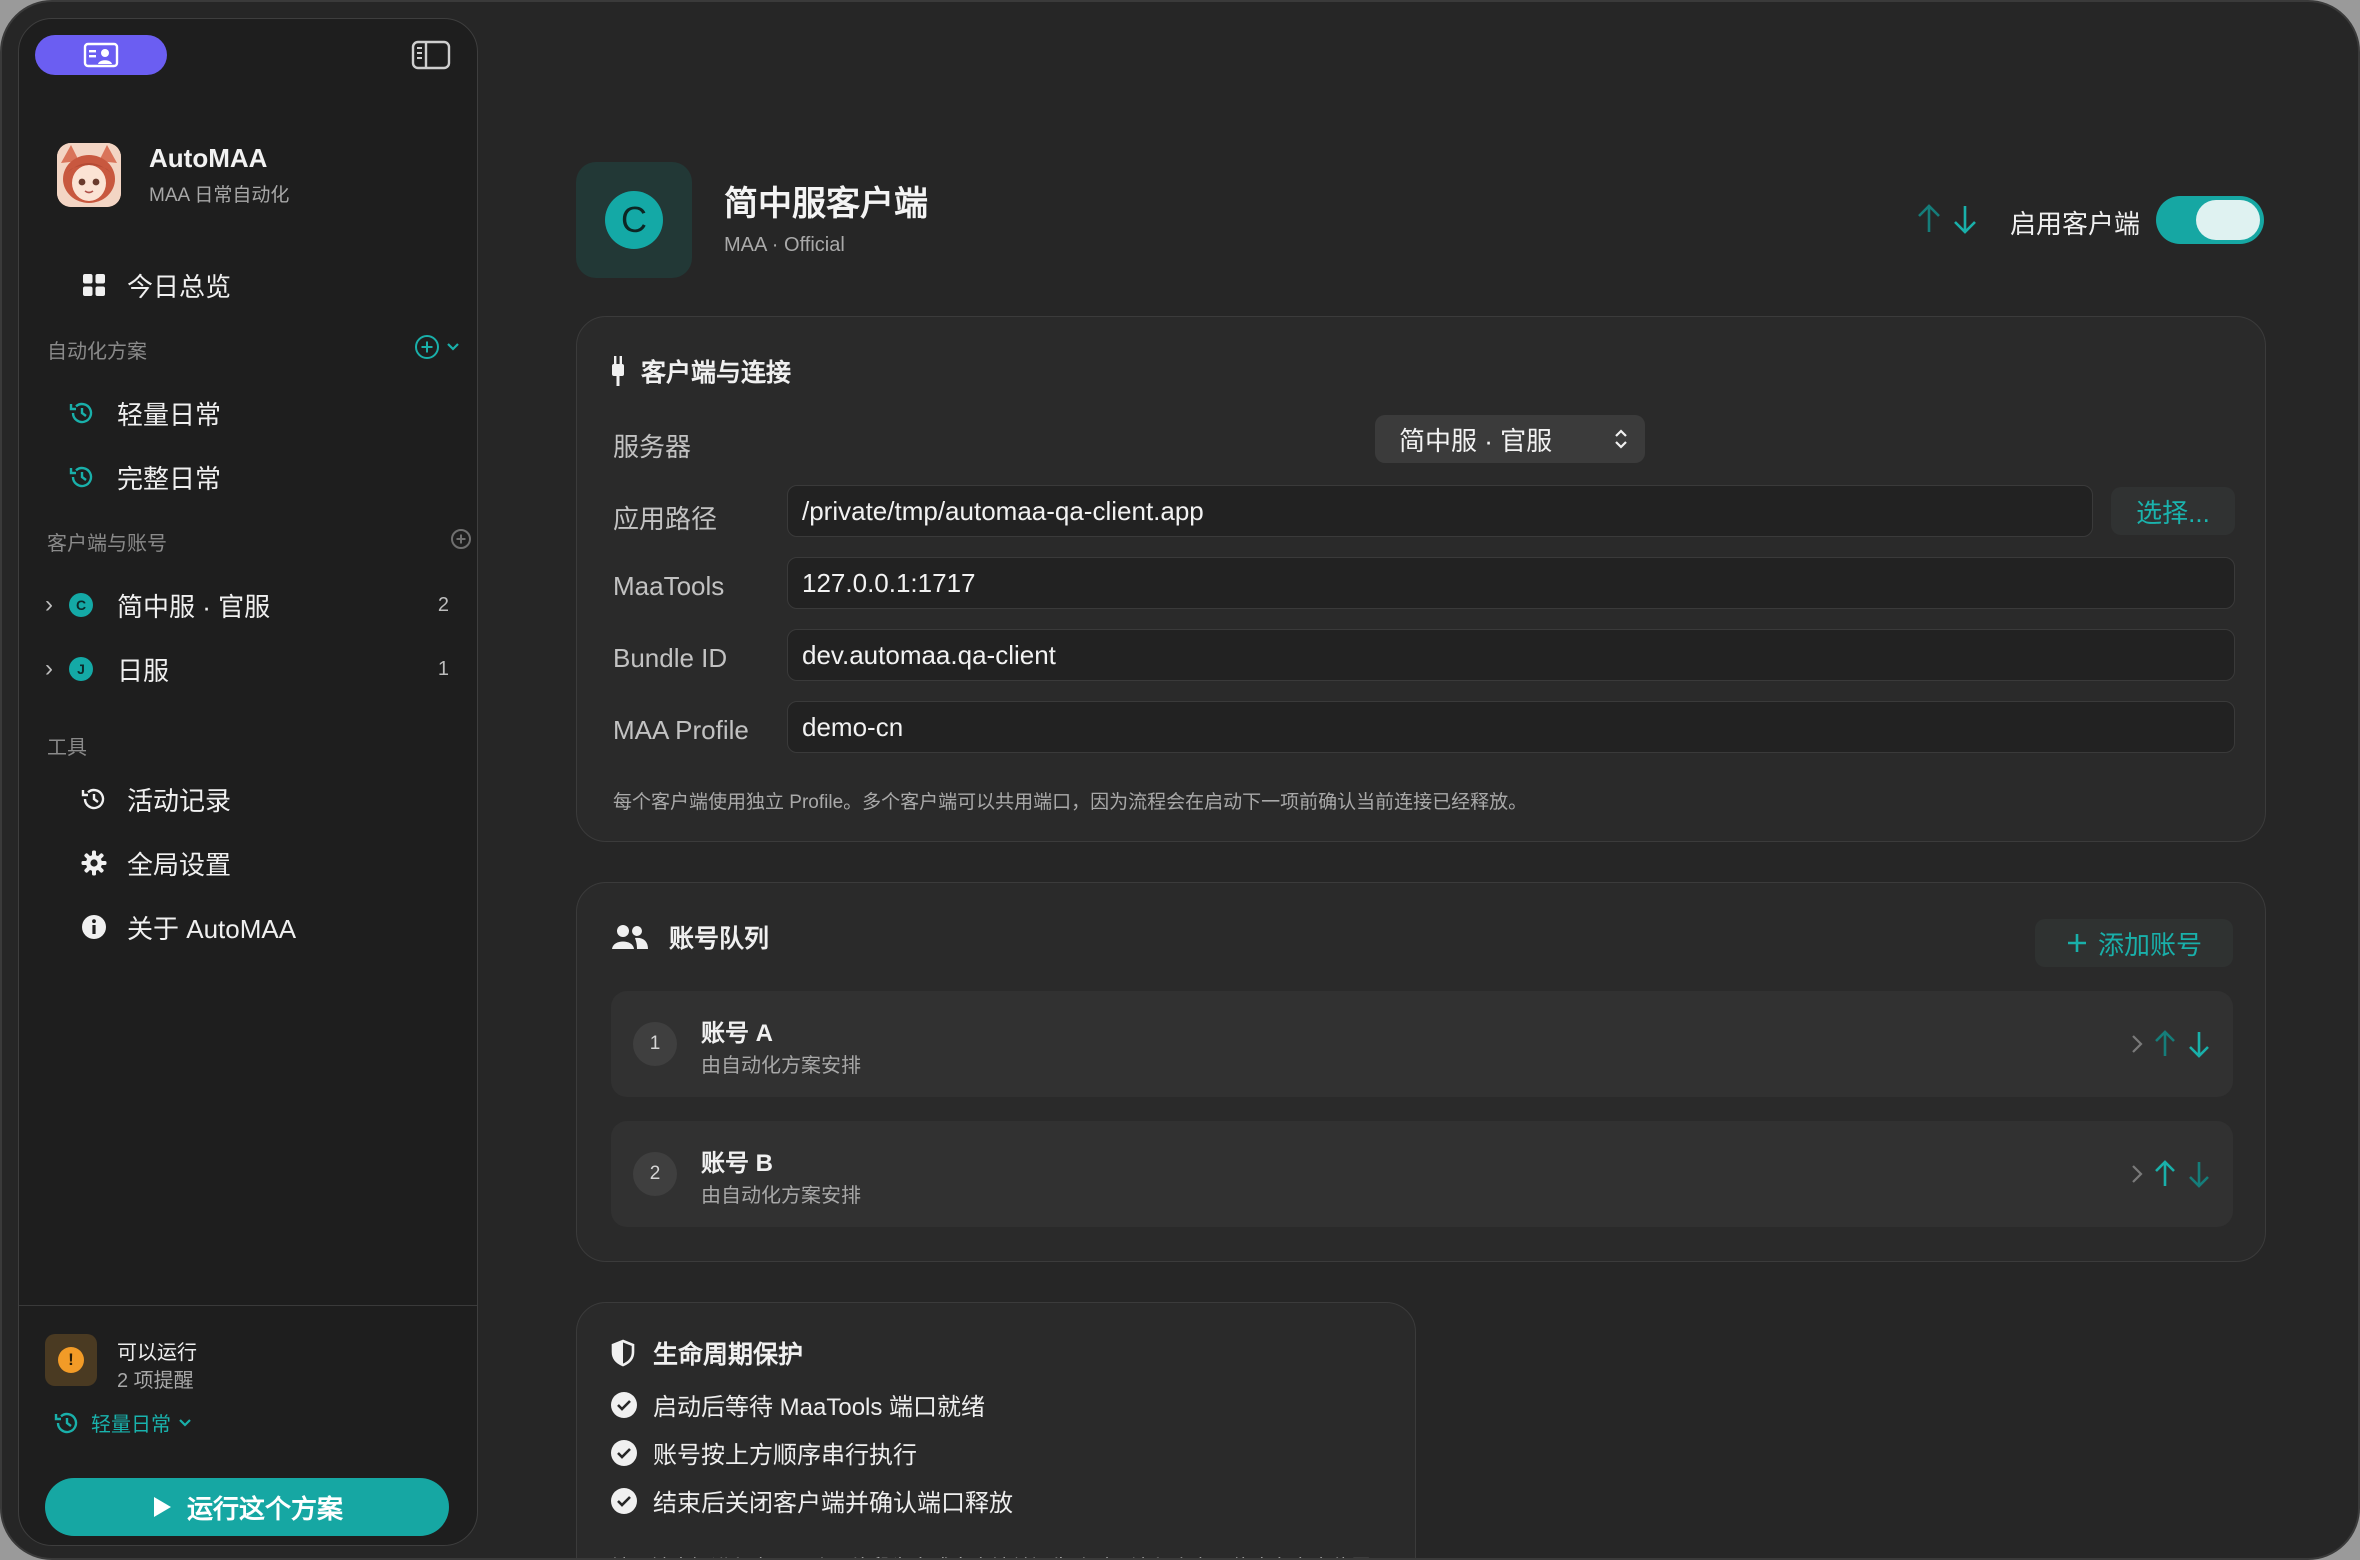 The width and height of the screenshot is (2360, 1560). Describe the element at coordinates (194, 606) in the screenshot. I see `client-label: 简中服 · 官服` at that location.